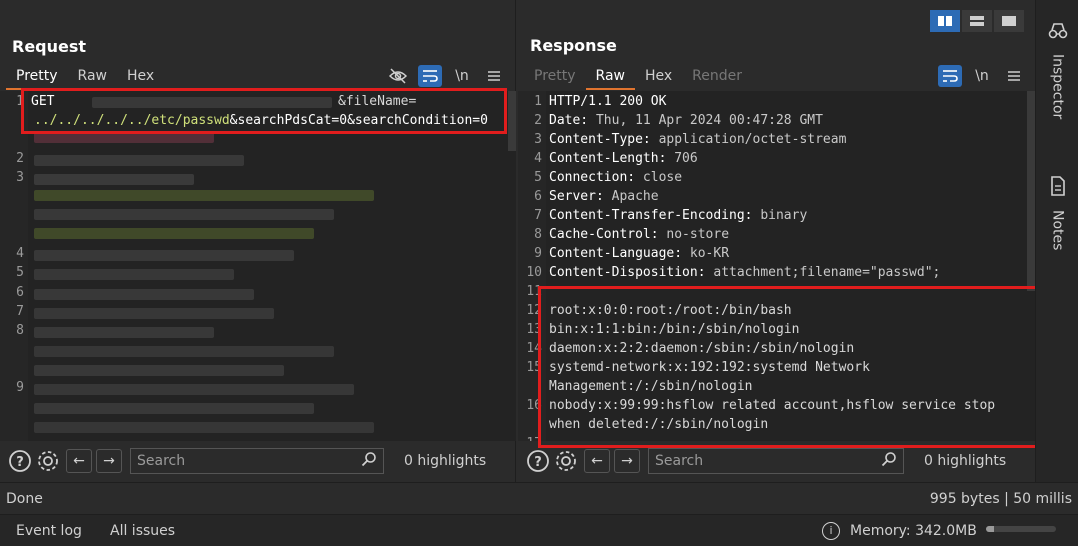 Image resolution: width=1078 pixels, height=546 pixels. Describe the element at coordinates (706, 253) in the screenshot. I see `header-value: ko-KR` at that location.